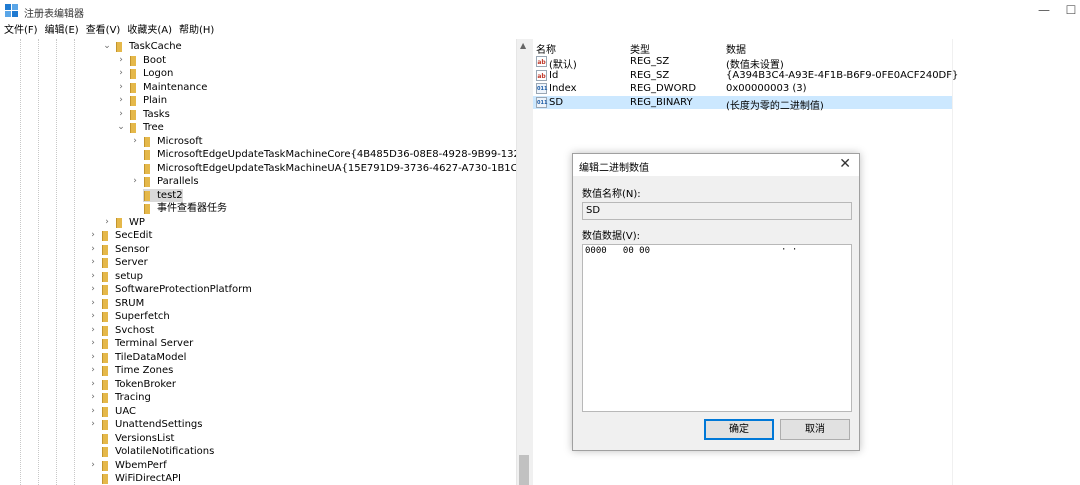 This screenshot has width=1080, height=485. Describe the element at coordinates (258, 344) in the screenshot. I see `tree-node: › Terminal Server` at that location.